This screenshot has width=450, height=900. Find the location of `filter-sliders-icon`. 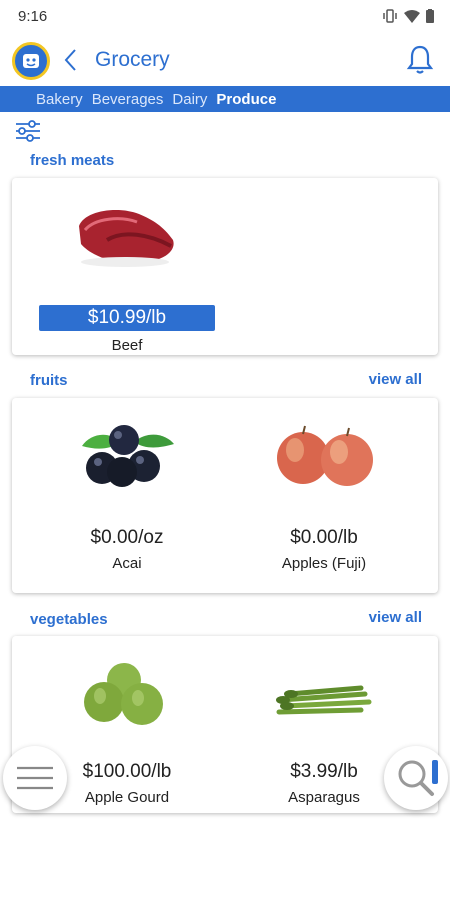

filter-sliders-icon is located at coordinates (28, 131).